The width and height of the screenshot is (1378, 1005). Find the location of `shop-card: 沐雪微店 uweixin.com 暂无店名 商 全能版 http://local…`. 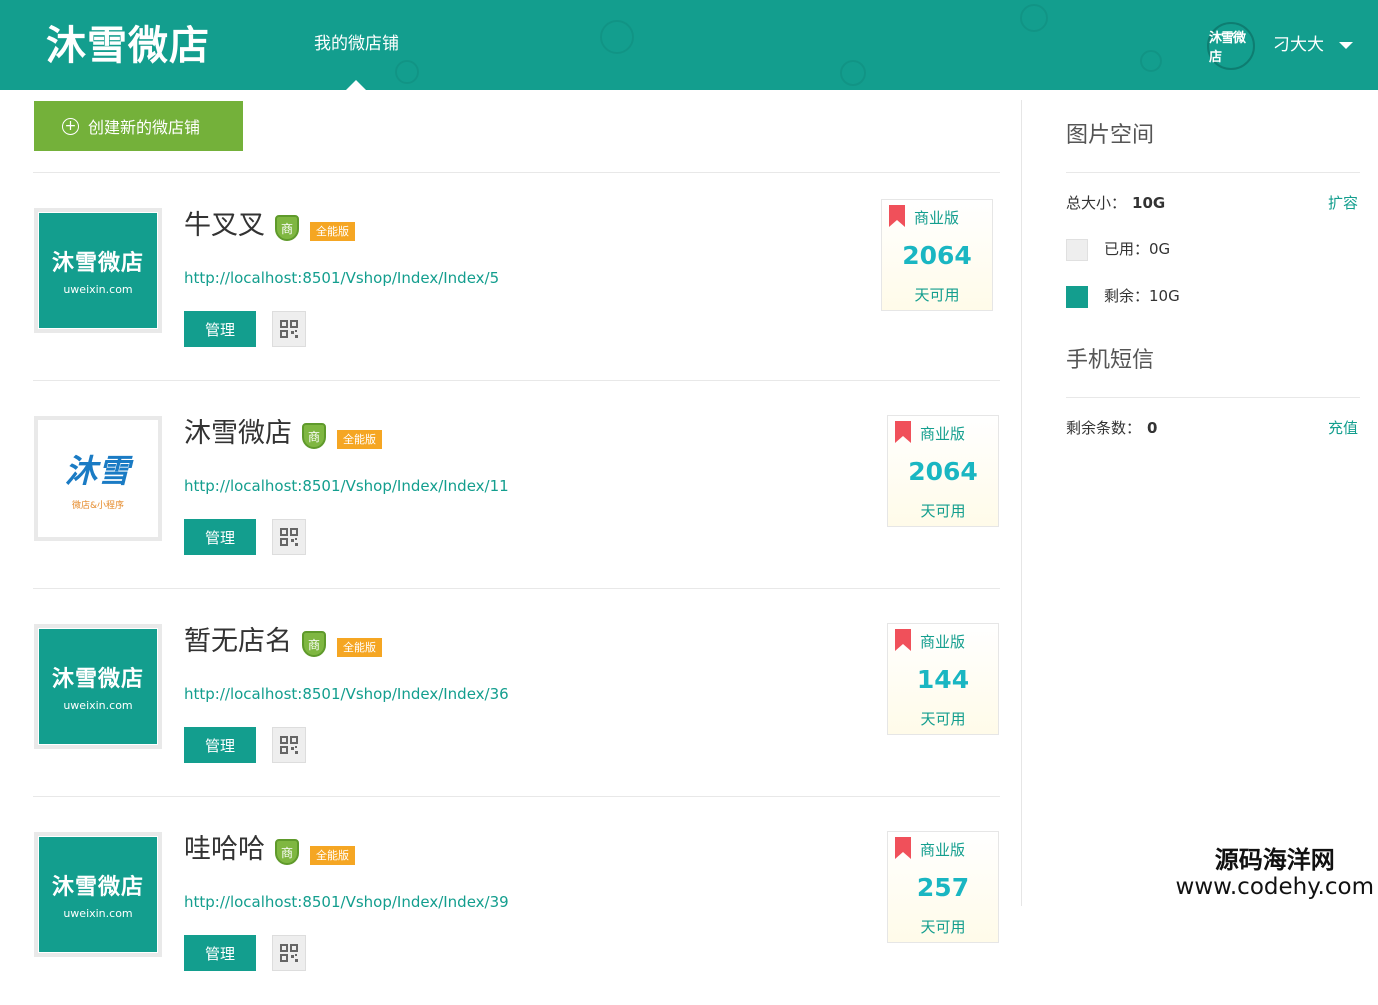

shop-card: 沐雪微店 uweixin.com 暂无店名 商 全能版 http://local… is located at coordinates (516, 693).